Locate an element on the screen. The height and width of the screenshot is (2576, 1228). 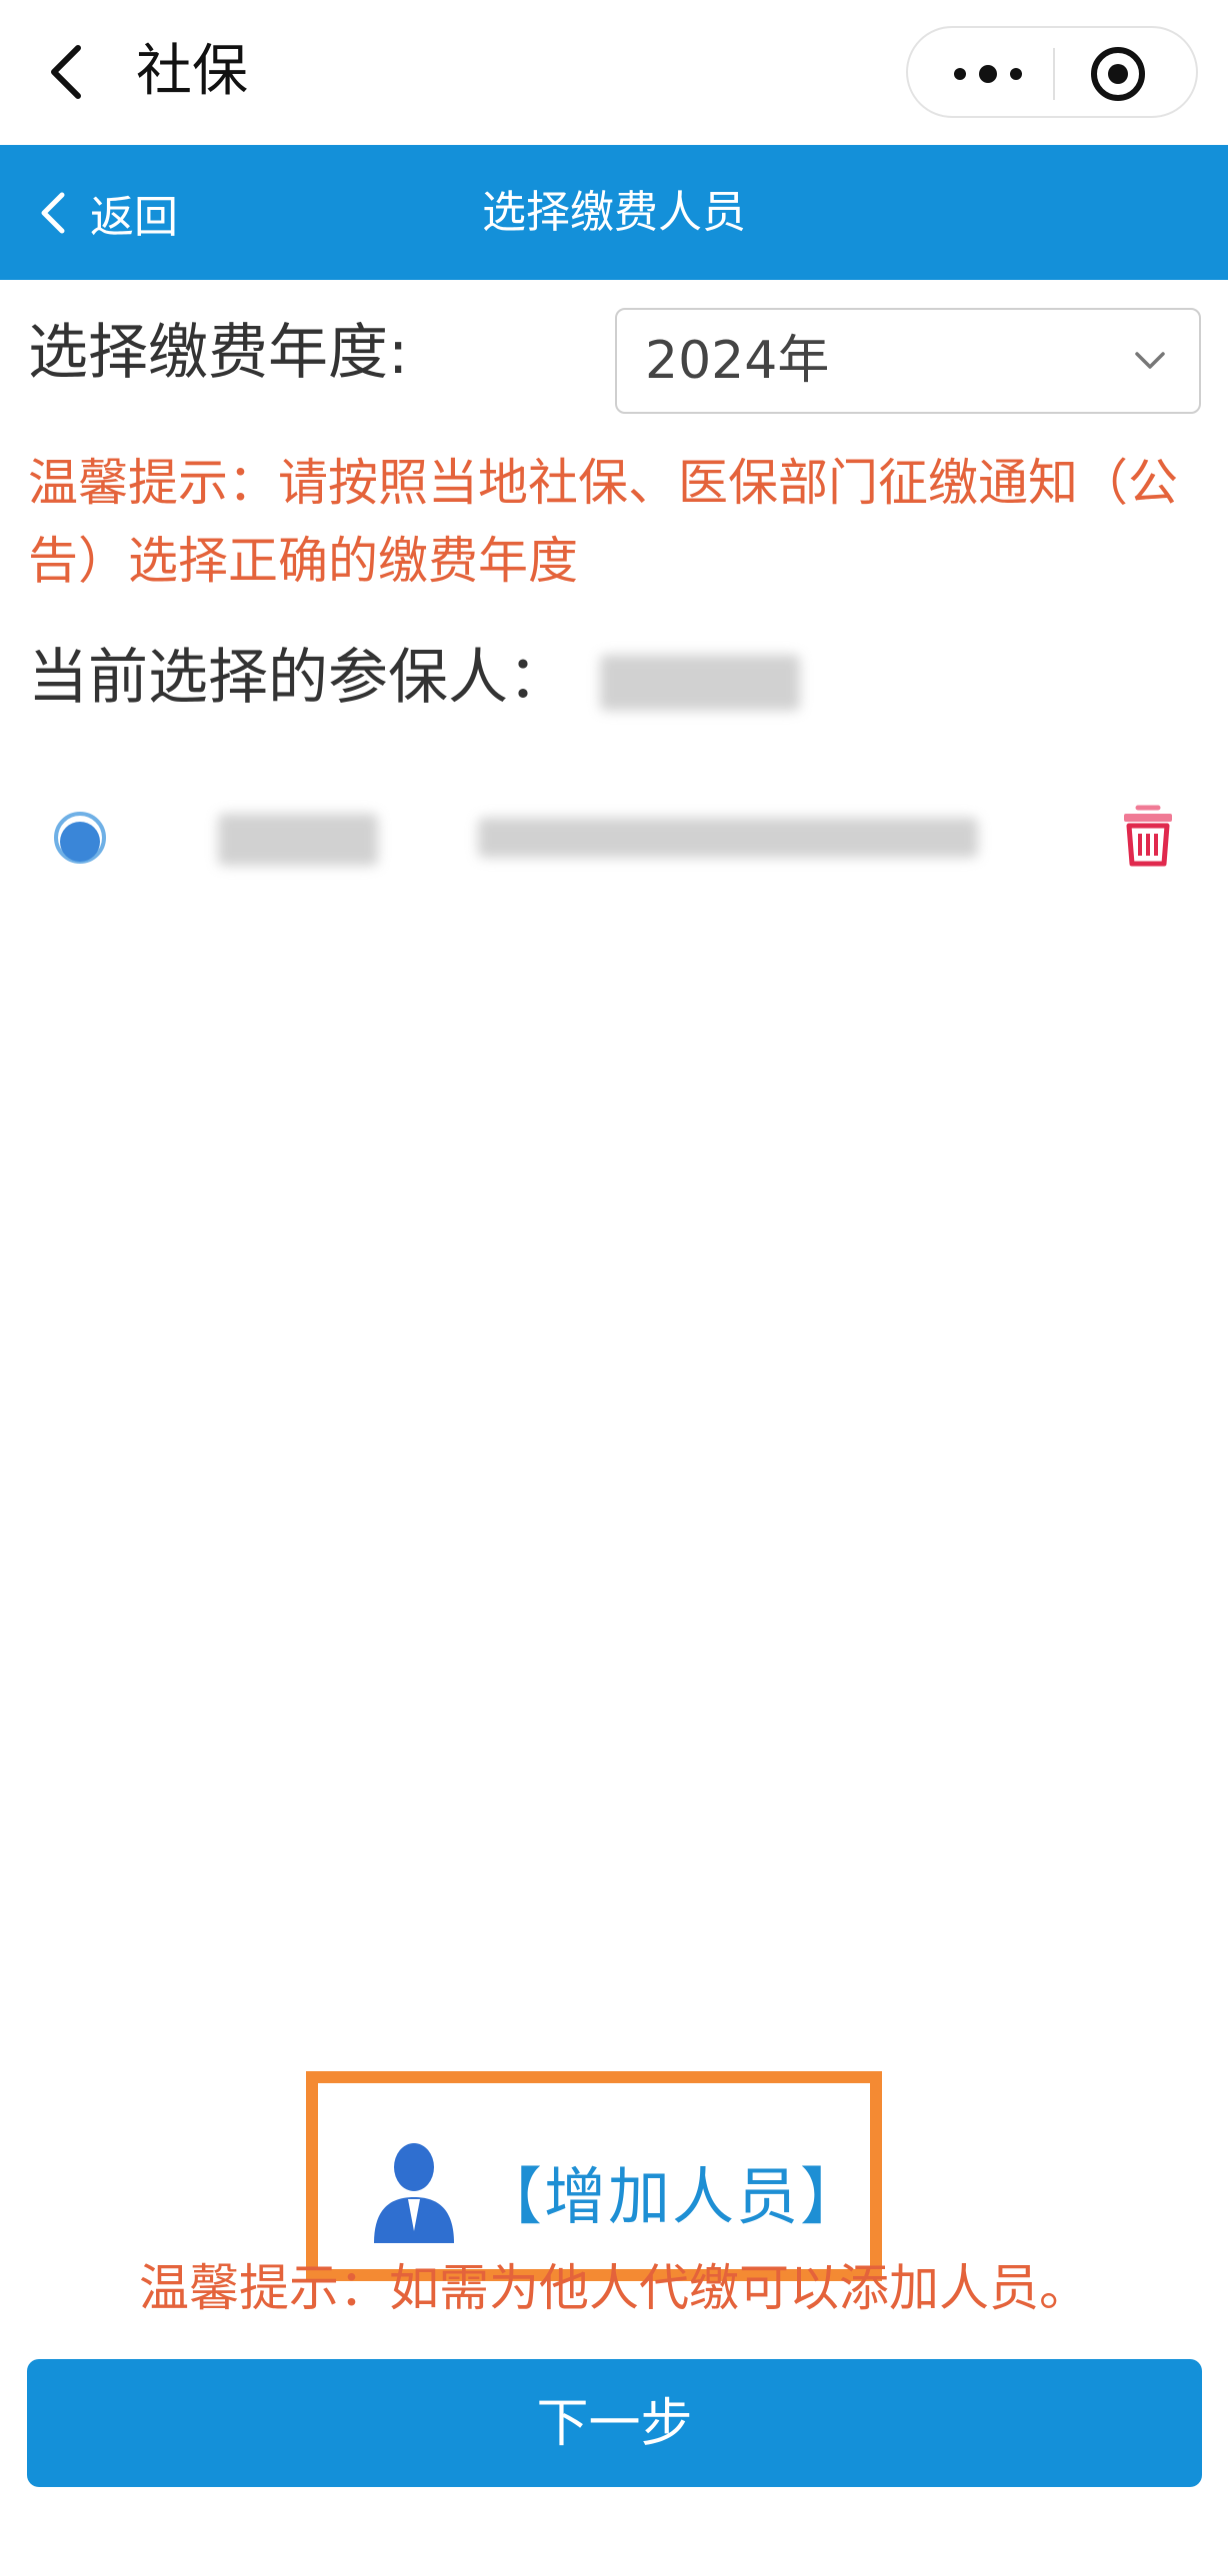
more-dots-icon is located at coordinates (988, 74).